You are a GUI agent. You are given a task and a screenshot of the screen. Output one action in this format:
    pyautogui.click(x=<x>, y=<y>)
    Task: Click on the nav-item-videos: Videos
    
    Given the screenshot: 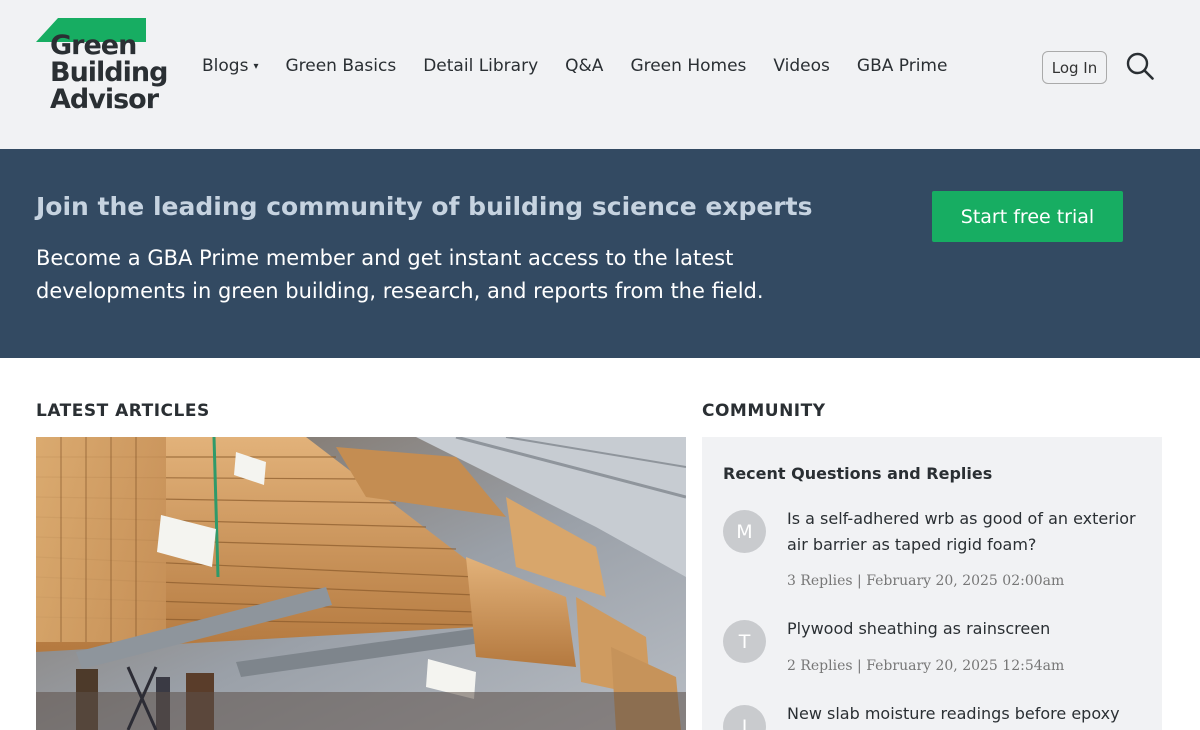 What is the action you would take?
    pyautogui.click(x=801, y=66)
    